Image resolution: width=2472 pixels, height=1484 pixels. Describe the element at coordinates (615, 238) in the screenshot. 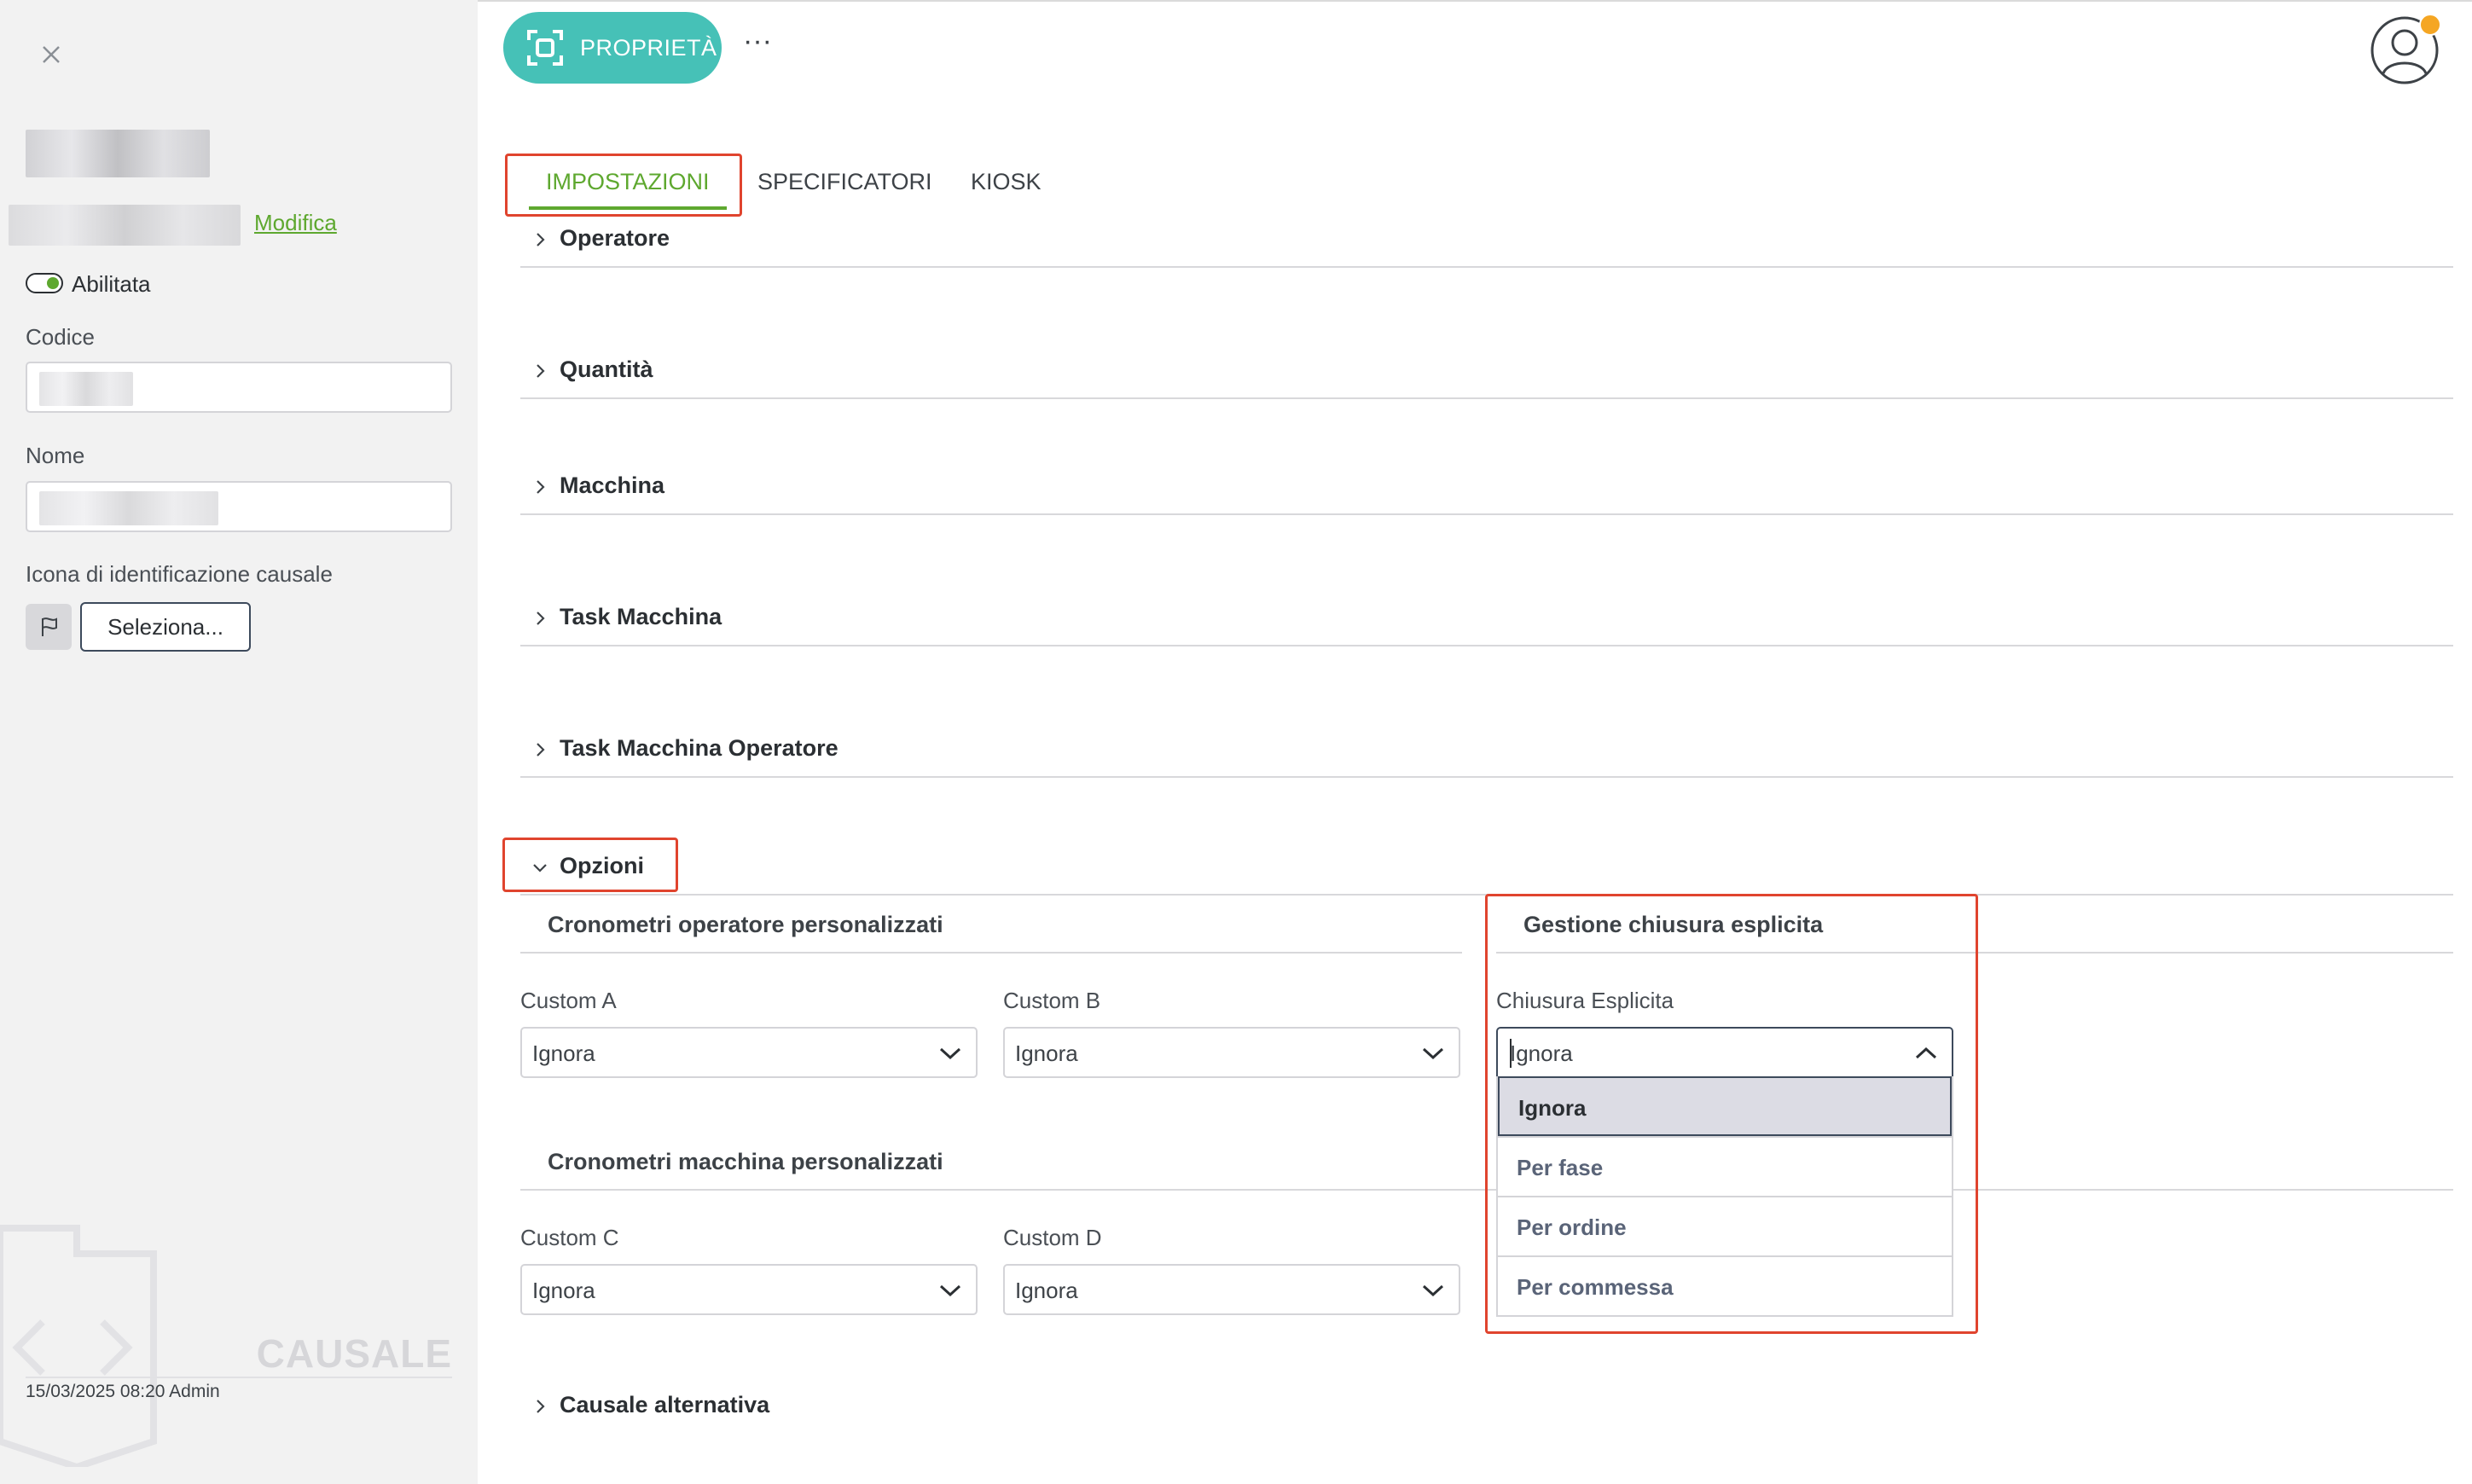

I see `section-title: Operatore` at that location.